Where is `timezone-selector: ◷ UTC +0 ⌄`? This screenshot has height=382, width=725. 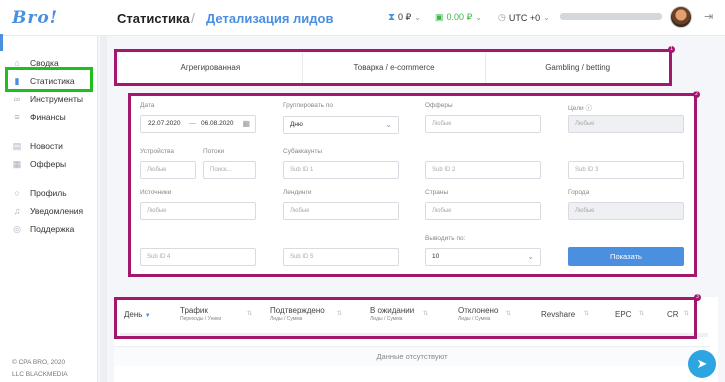
timezone-selector: ◷ UTC +0 ⌄ is located at coordinates (524, 17).